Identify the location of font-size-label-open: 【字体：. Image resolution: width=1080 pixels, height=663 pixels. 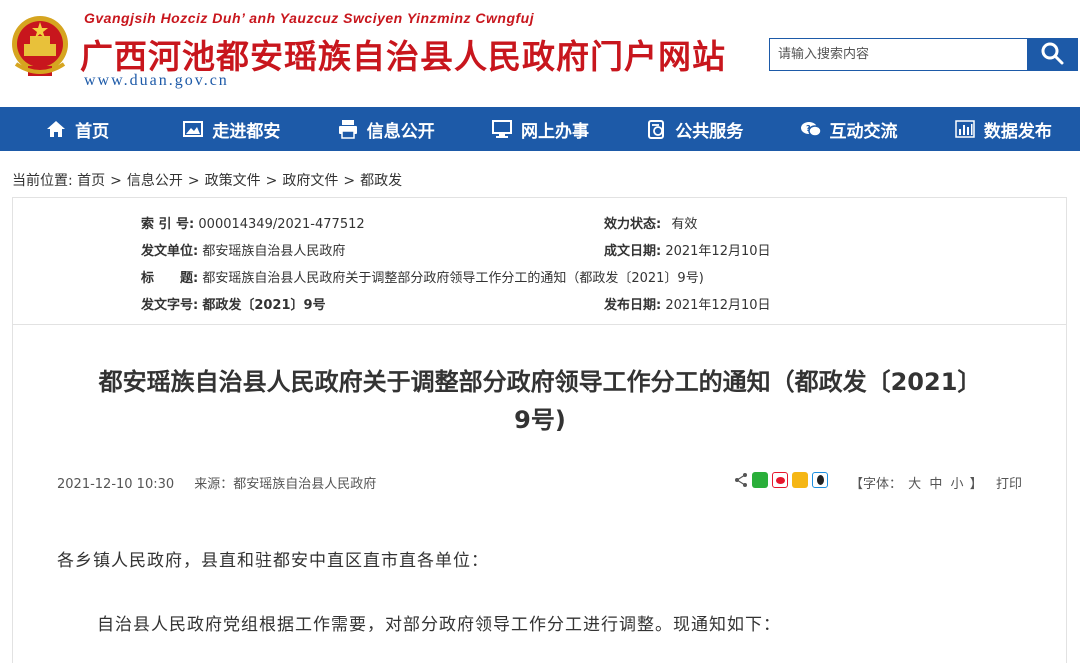
(876, 484).